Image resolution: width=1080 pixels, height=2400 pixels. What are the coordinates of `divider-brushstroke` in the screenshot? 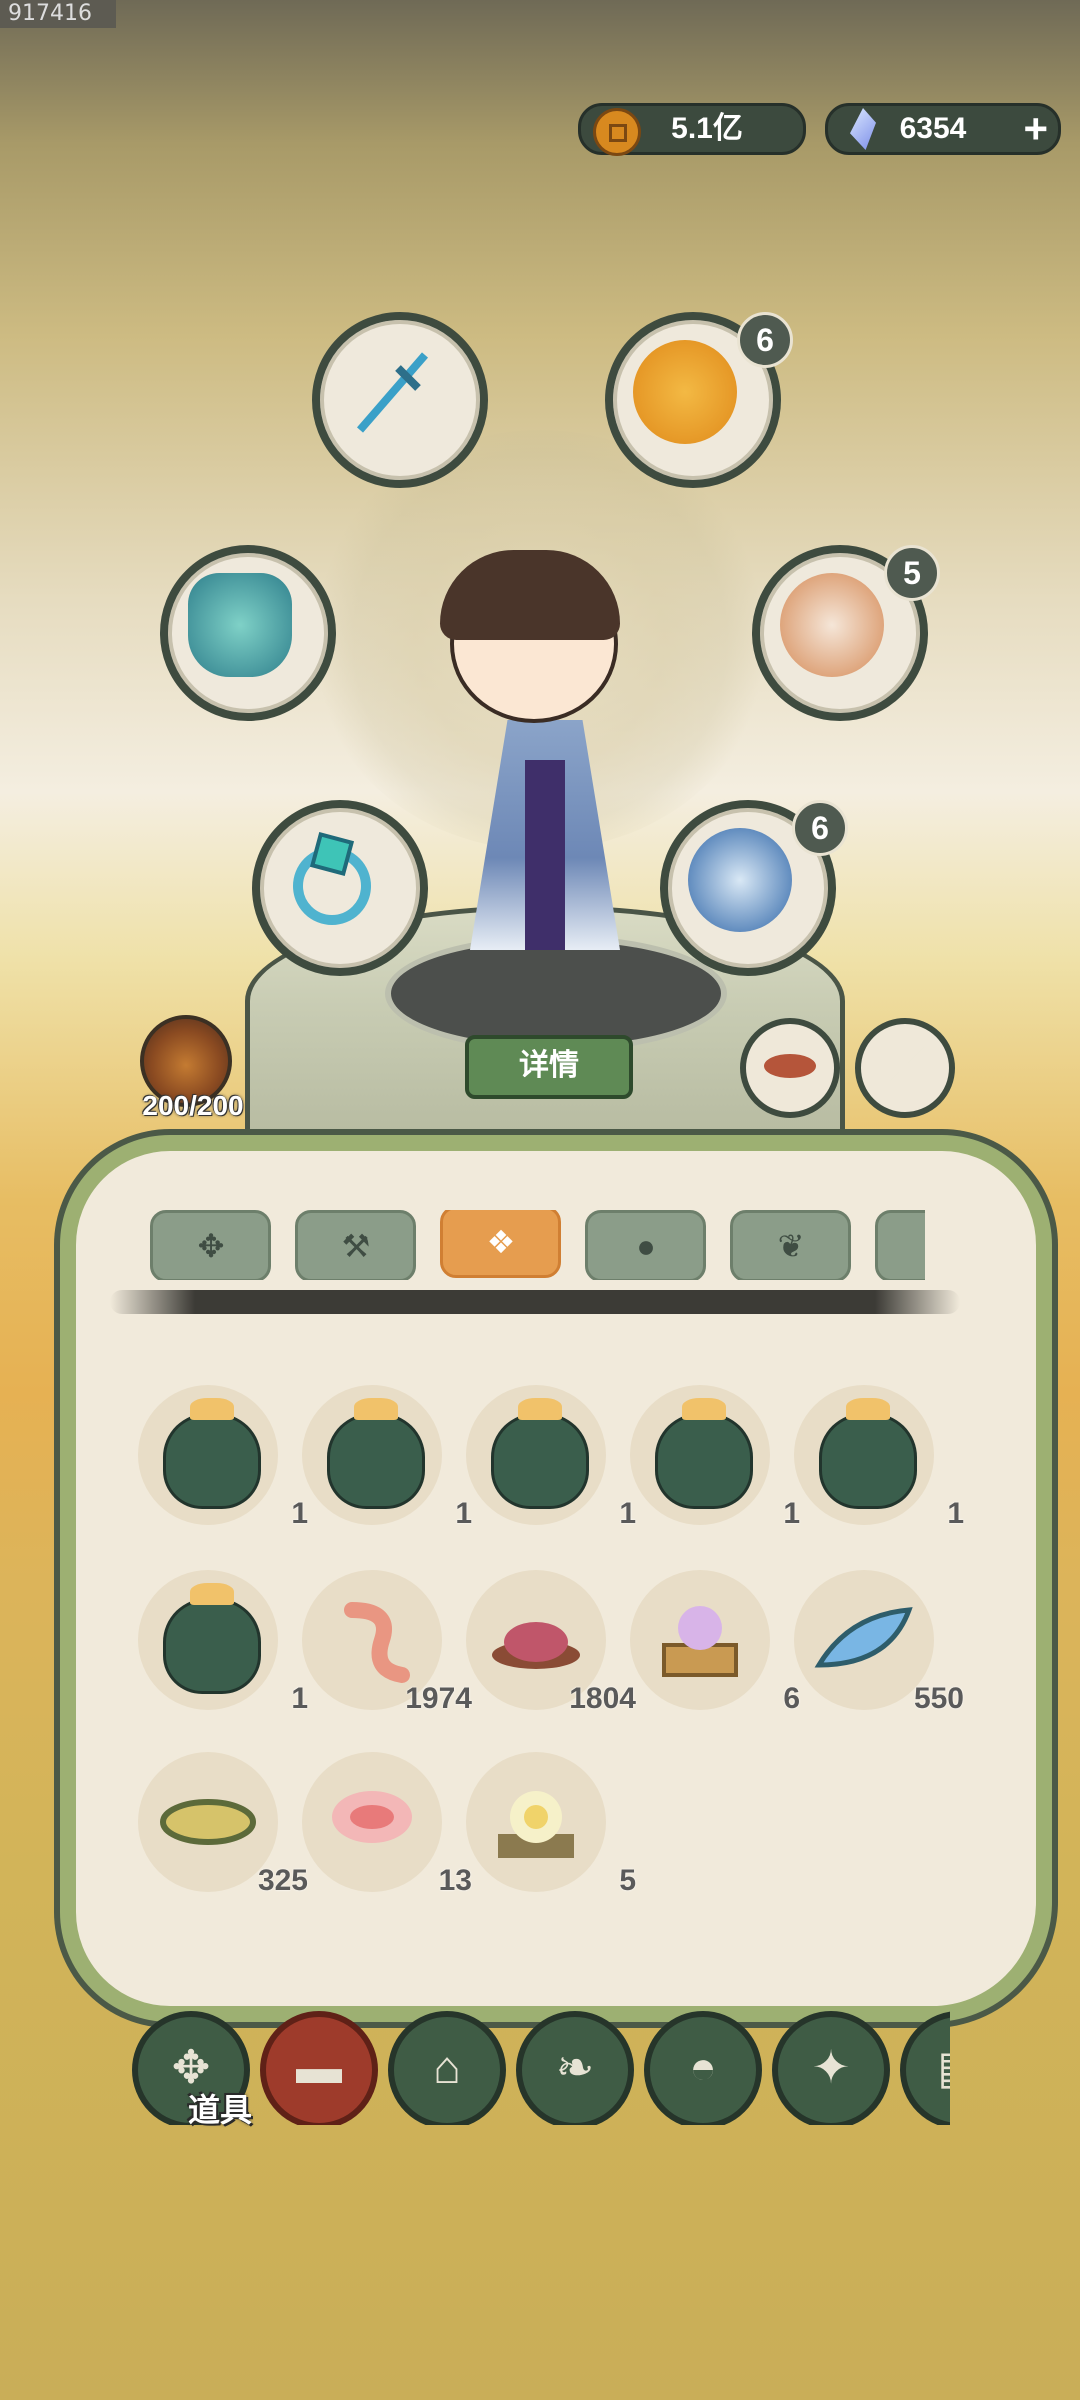 It's located at (535, 1302).